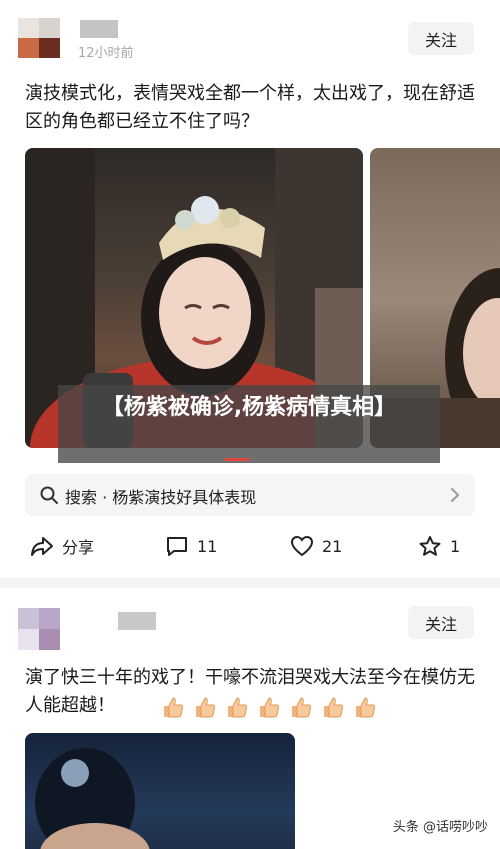 The width and height of the screenshot is (500, 849). Describe the element at coordinates (161, 497) in the screenshot. I see `related-search-label: 搜索 · 杨紫演技好具体表现` at that location.